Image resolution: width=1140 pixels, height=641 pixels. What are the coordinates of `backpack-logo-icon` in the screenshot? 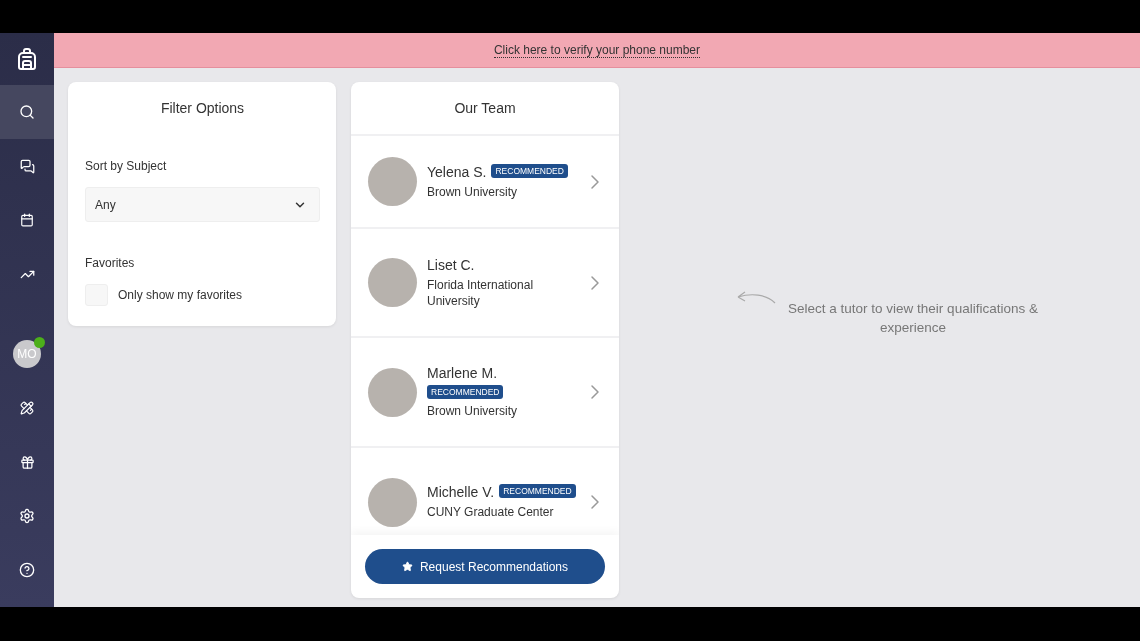 It's located at (27, 59).